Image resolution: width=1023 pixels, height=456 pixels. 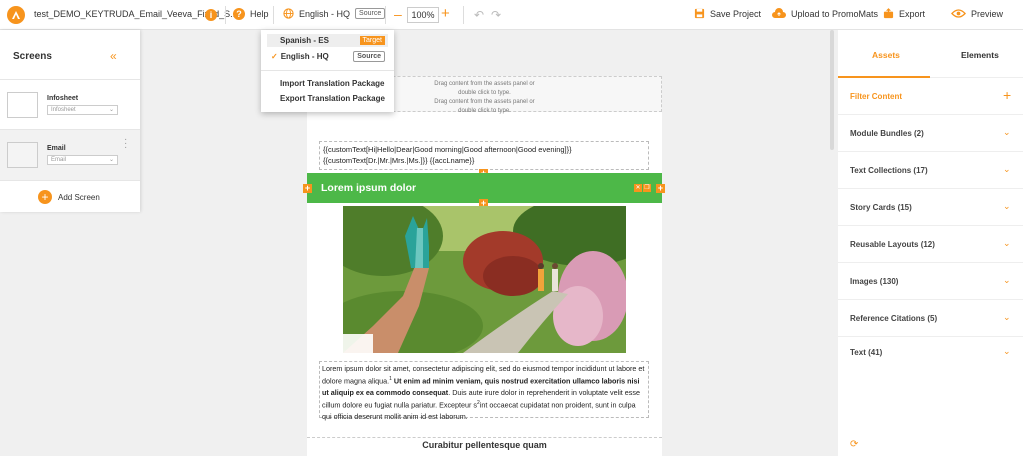 What do you see at coordinates (987, 13) in the screenshot?
I see `preview-label: Preview` at bounding box center [987, 13].